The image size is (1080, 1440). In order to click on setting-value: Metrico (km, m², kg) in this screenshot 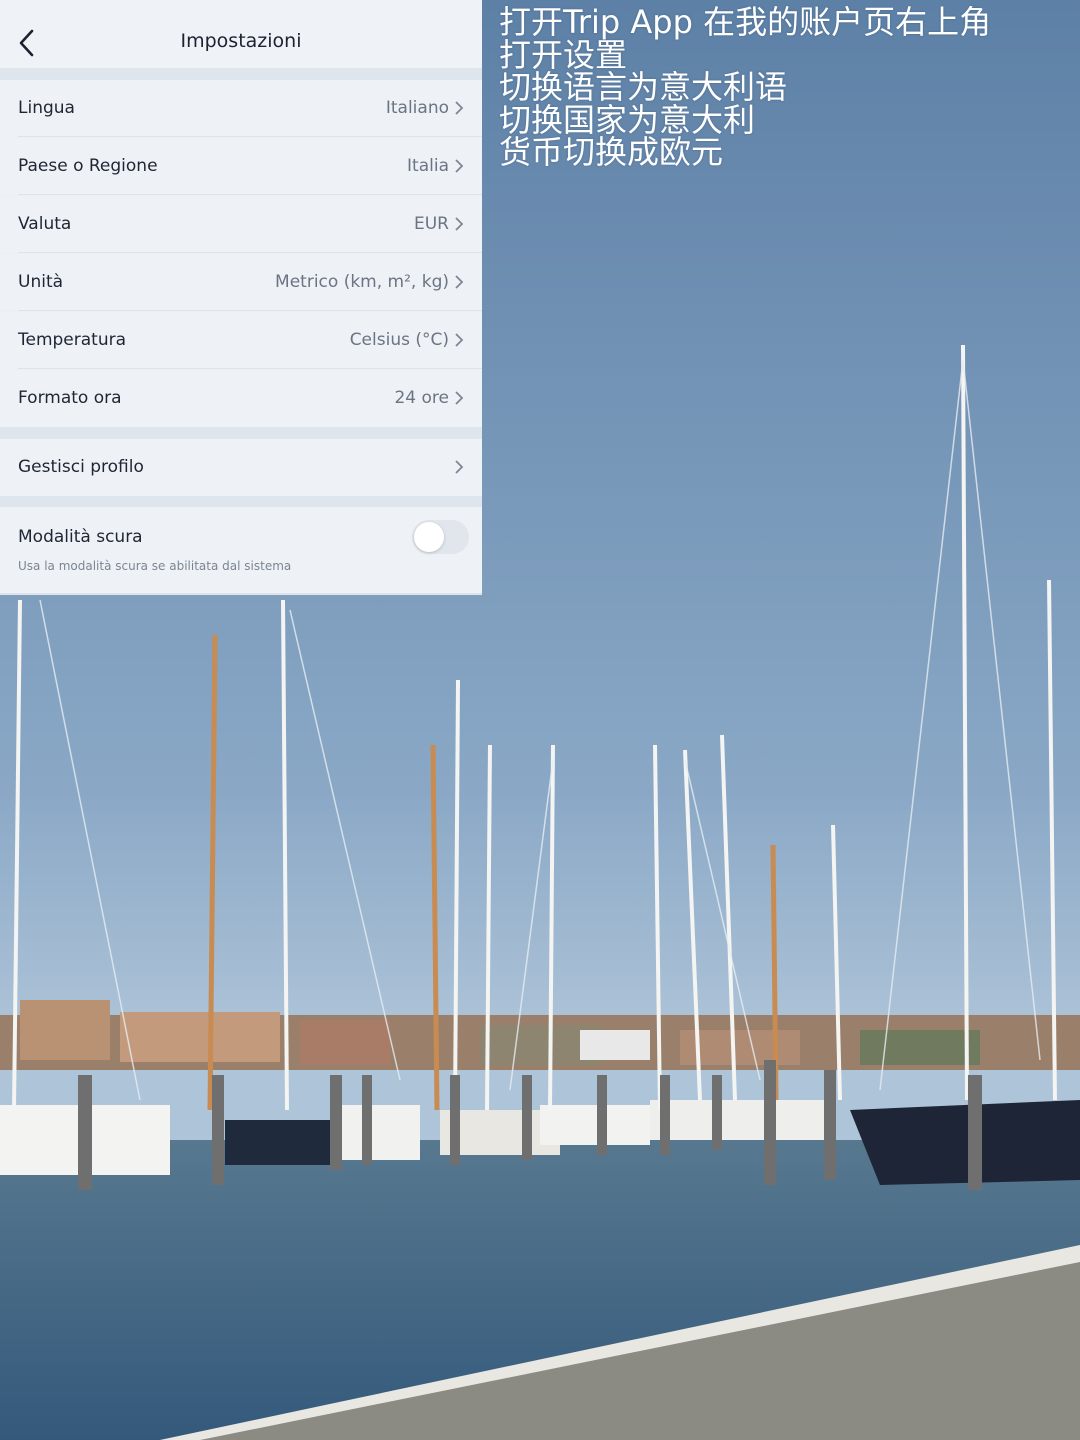, I will do `click(362, 282)`.